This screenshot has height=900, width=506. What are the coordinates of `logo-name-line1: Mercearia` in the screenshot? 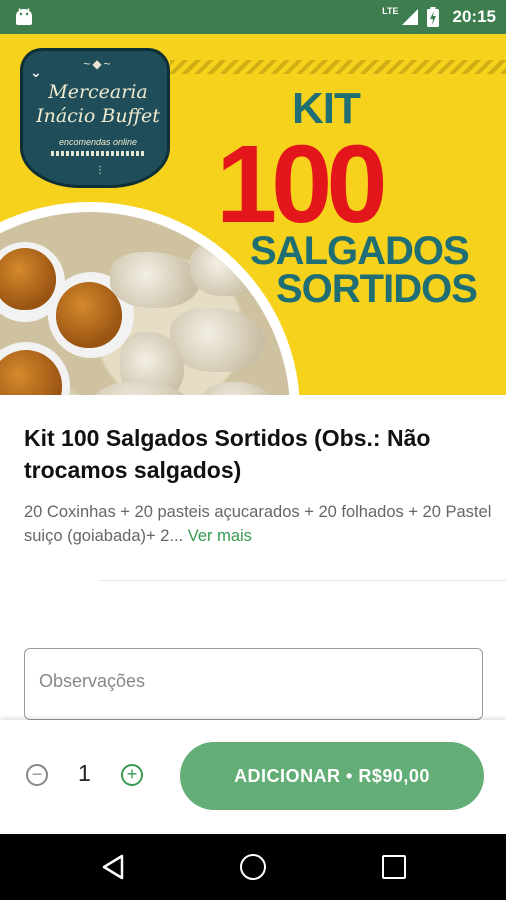 It's located at (98, 92).